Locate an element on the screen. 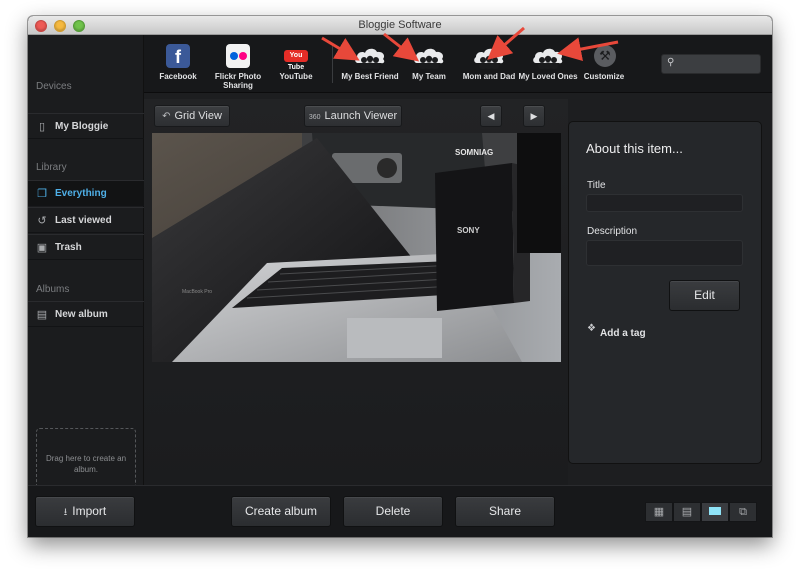 This screenshot has width=800, height=575. share-youtube: You Tube YouTube is located at coordinates (296, 66).